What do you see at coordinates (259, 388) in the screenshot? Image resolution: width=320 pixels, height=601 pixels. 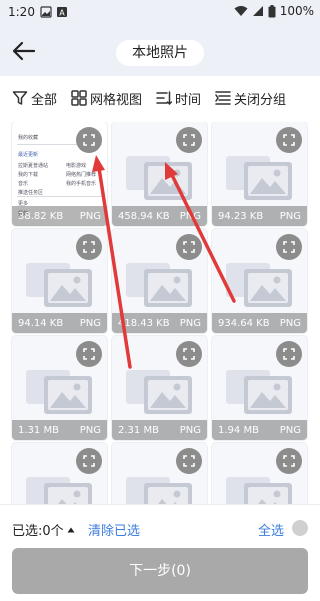 I see `photo-tile: 1.94 MB PNG` at bounding box center [259, 388].